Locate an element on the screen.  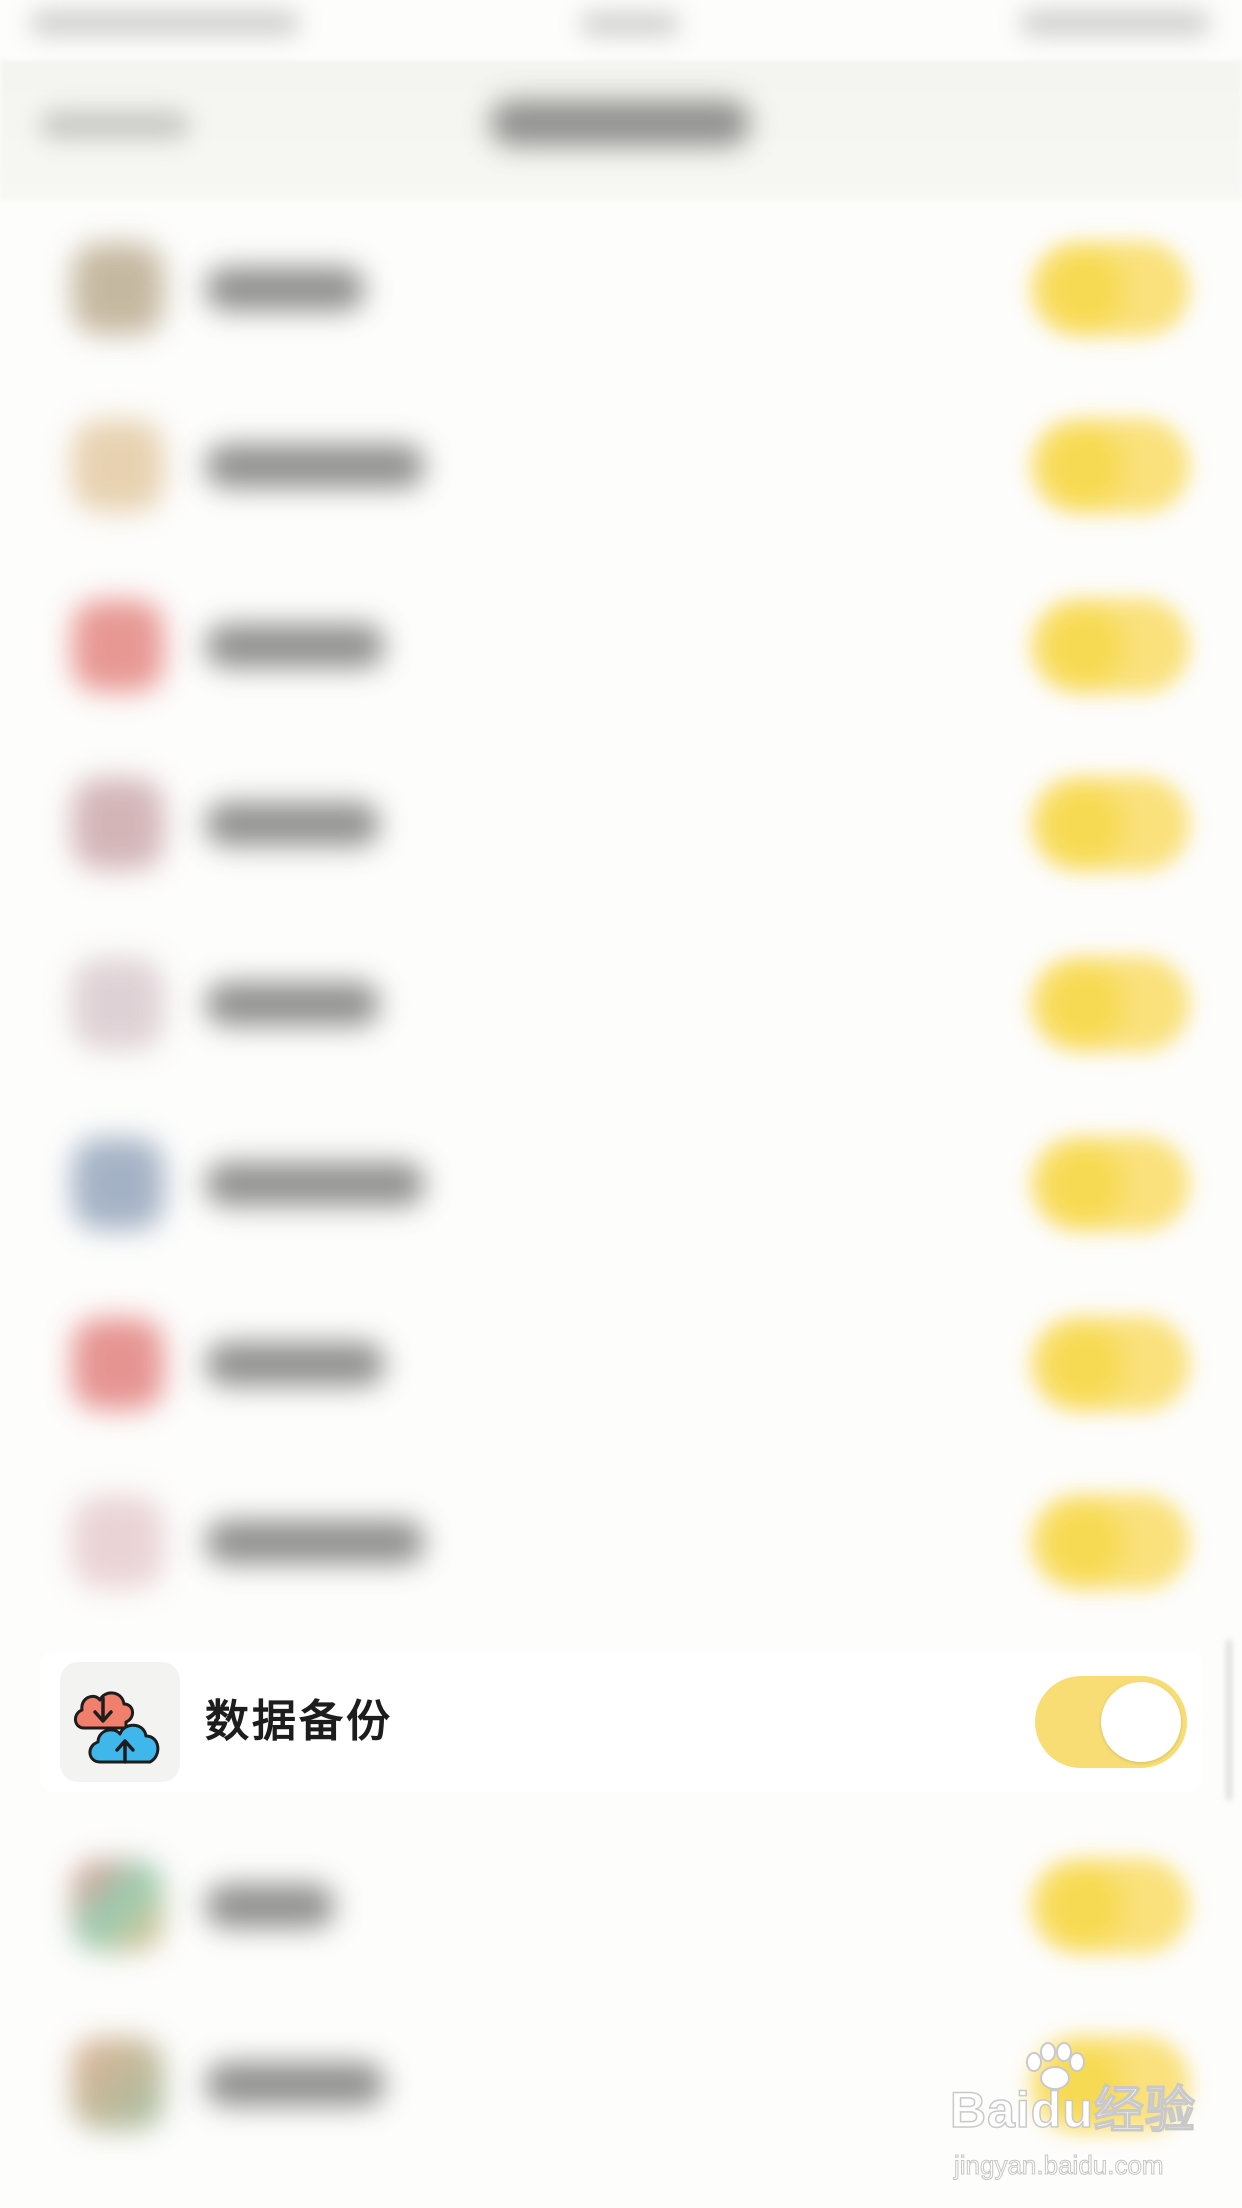
status-bar is located at coordinates (621, 30).